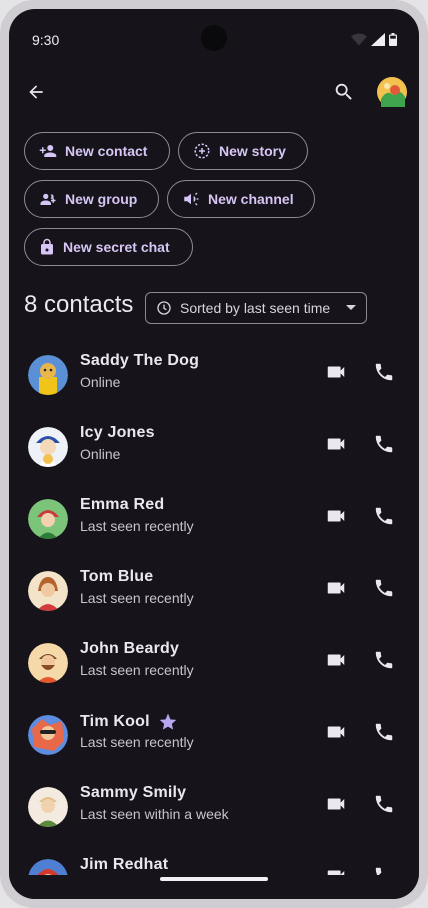  Describe the element at coordinates (214, 879) in the screenshot. I see `home-indicator` at that location.